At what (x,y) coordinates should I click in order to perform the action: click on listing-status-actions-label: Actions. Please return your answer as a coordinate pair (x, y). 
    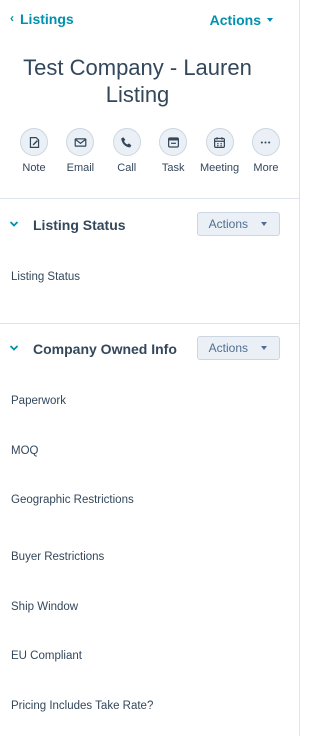
    Looking at the image, I should click on (228, 224).